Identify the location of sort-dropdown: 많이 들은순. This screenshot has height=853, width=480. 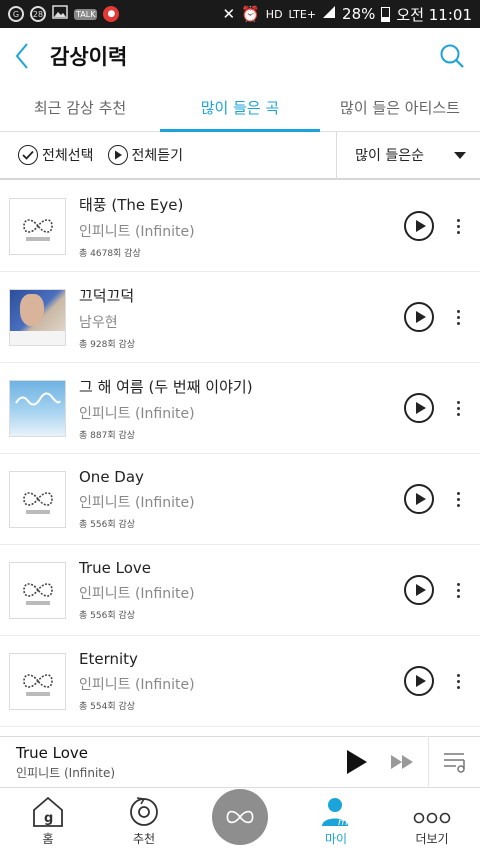
(408, 155).